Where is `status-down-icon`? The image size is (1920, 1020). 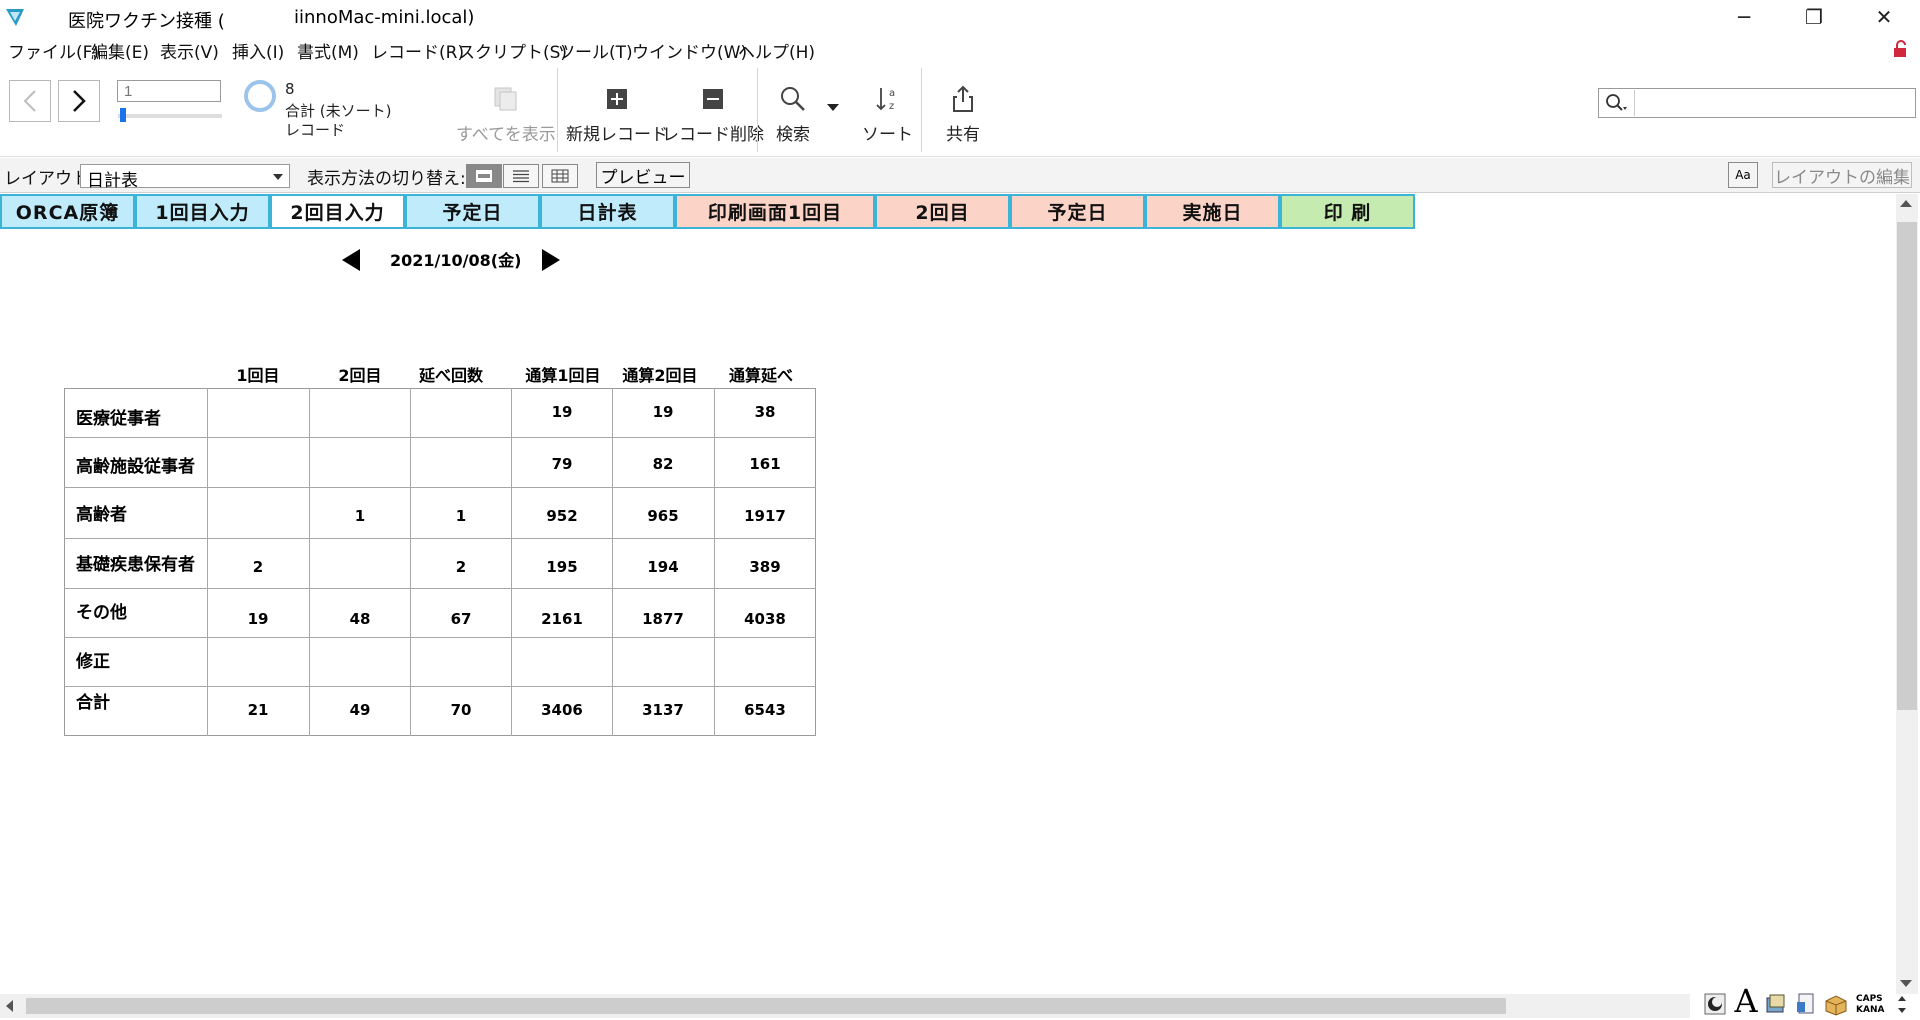
status-down-icon is located at coordinates (1902, 1010).